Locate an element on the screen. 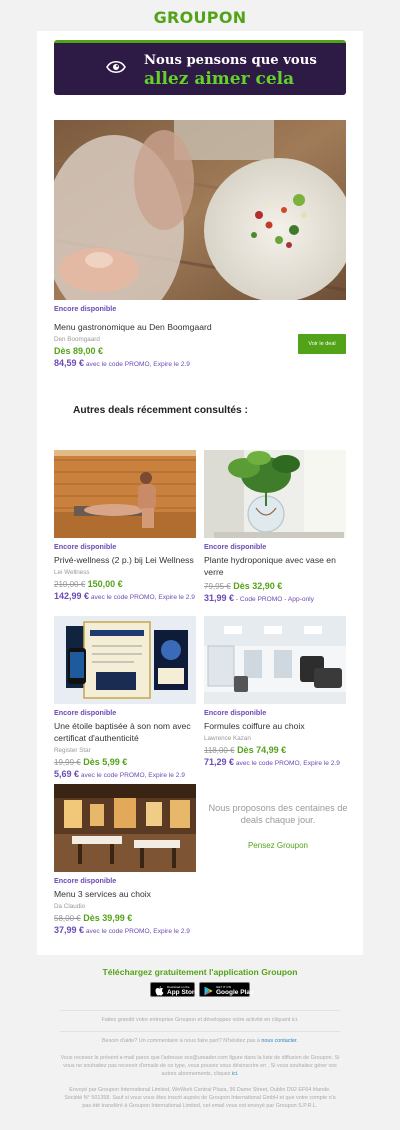 Image resolution: width=400 pixels, height=1130 pixels. deal-title: Menu 3 services au choix is located at coordinates (125, 894).